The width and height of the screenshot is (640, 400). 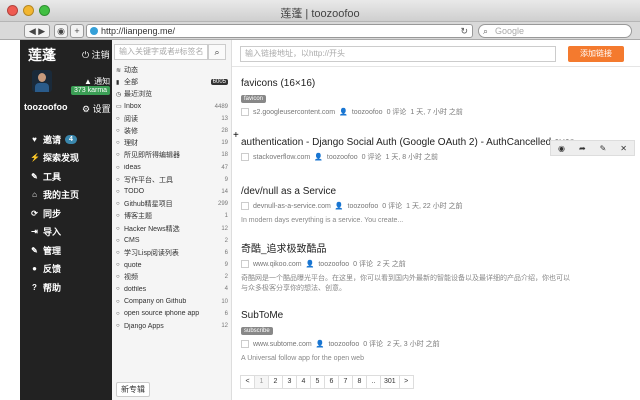 I want to click on tag-item: ○ 理财 19, so click(x=172, y=143).